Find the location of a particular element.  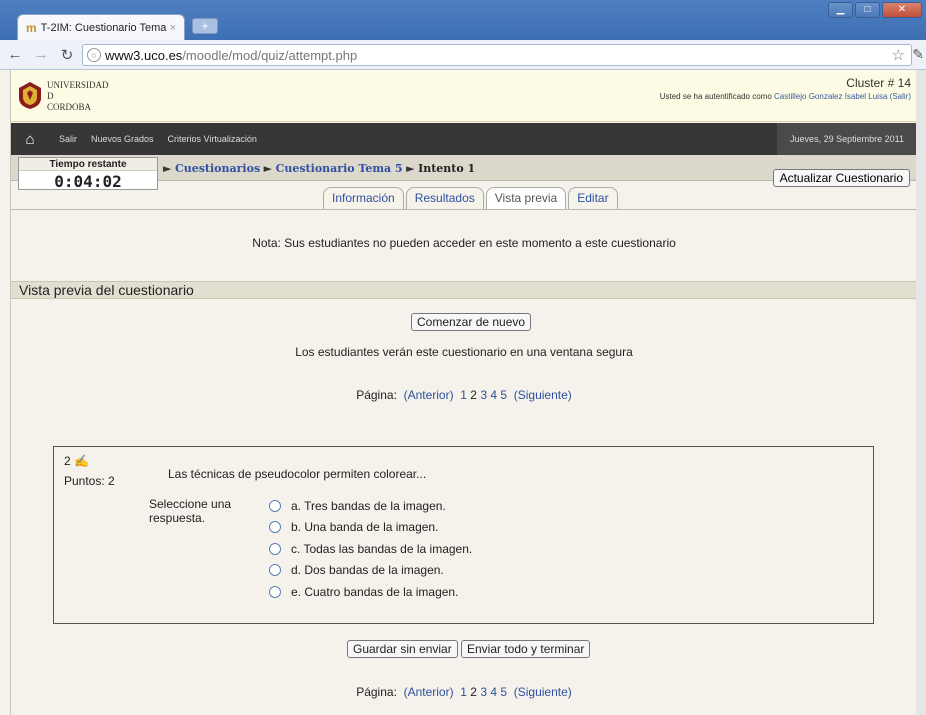

wrench-icon: ✎ is located at coordinates (918, 54).